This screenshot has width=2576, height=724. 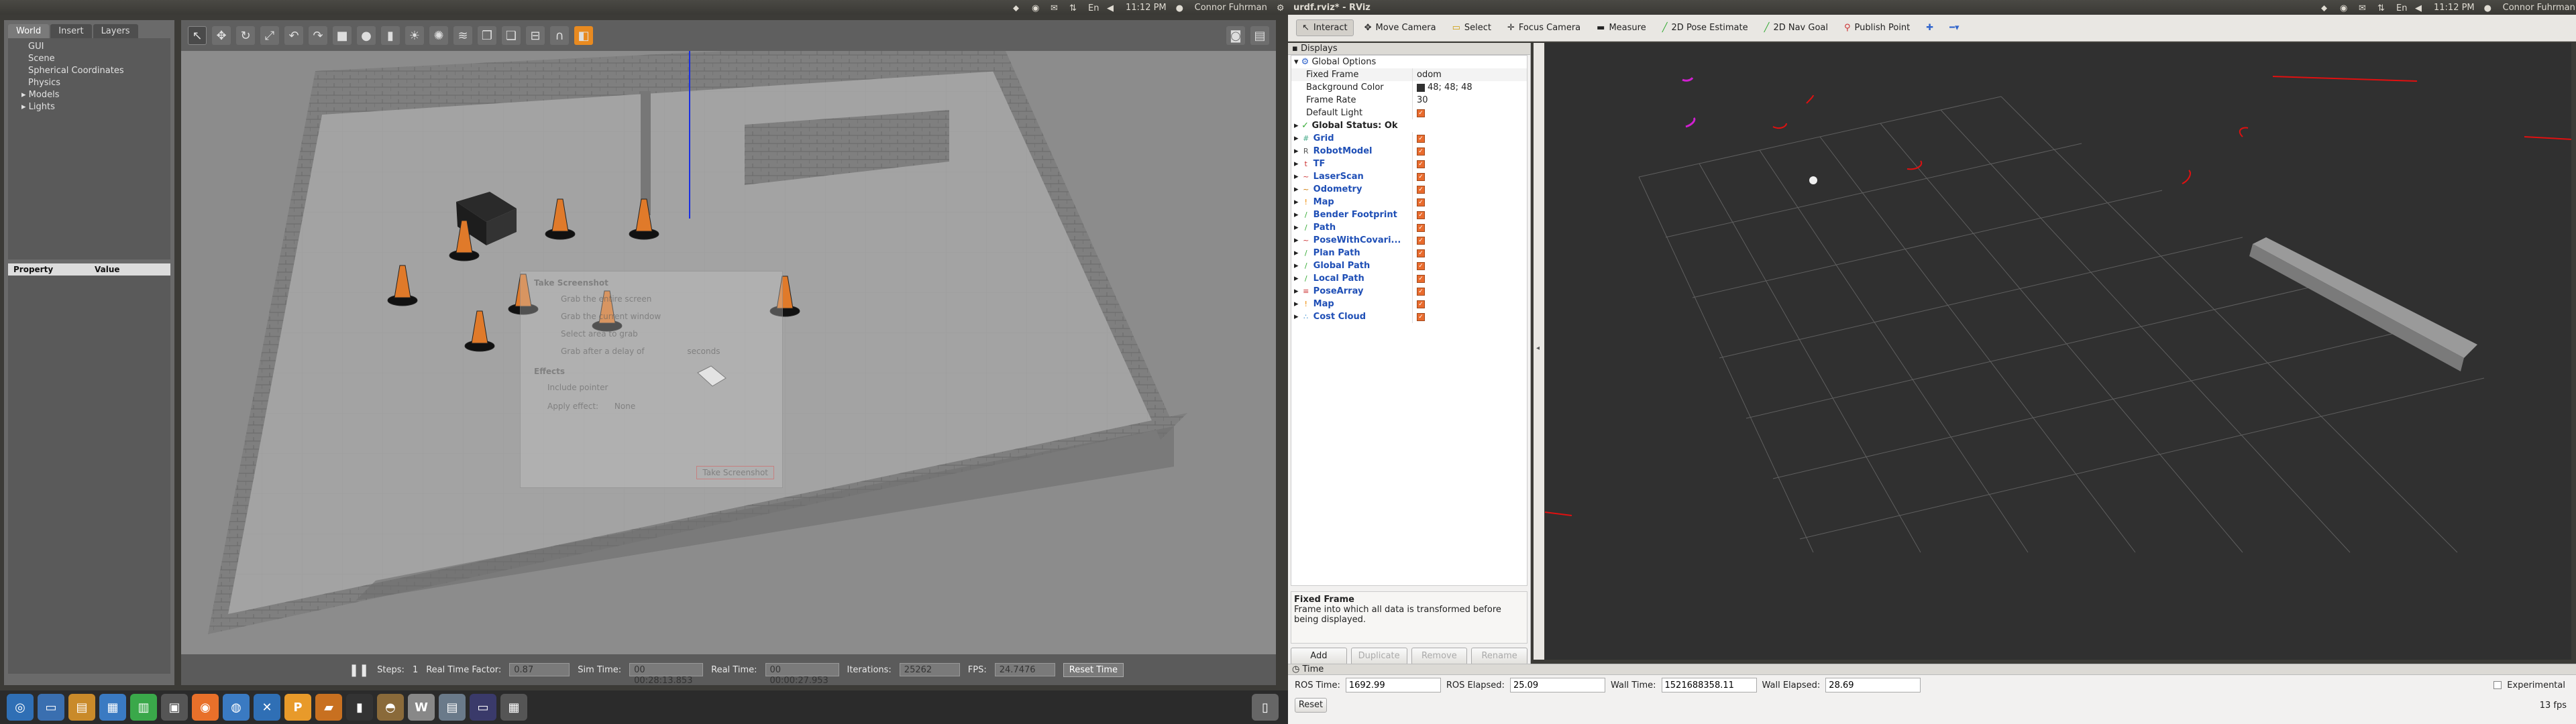 I want to click on display-row: ▸ R RobotModel ✓, so click(x=1409, y=151).